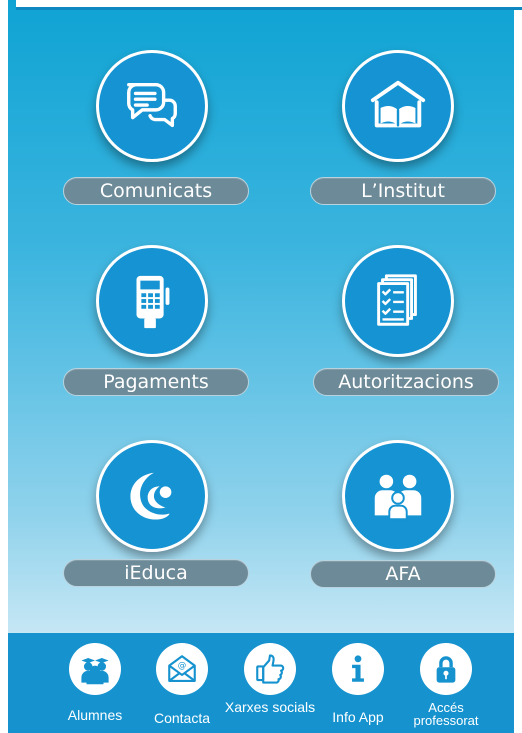 This screenshot has width=522, height=733. What do you see at coordinates (182, 718) in the screenshot?
I see `nav-contacta-label: Contacta` at bounding box center [182, 718].